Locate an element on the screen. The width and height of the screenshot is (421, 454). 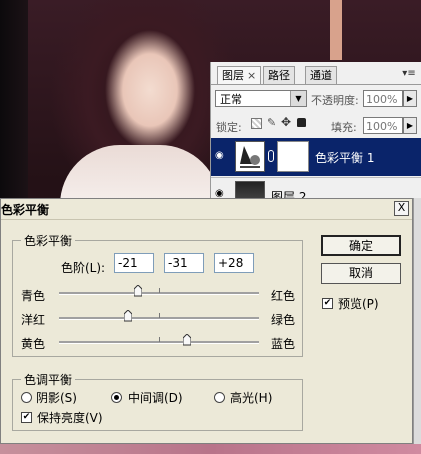
preserve-luminosity-checkbox: ✔ is located at coordinates (26, 417).